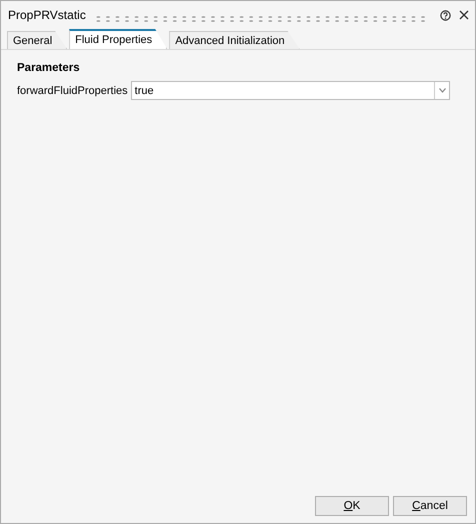 This screenshot has width=476, height=524. What do you see at coordinates (47, 15) in the screenshot?
I see `window-title: PropPRVstatic` at bounding box center [47, 15].